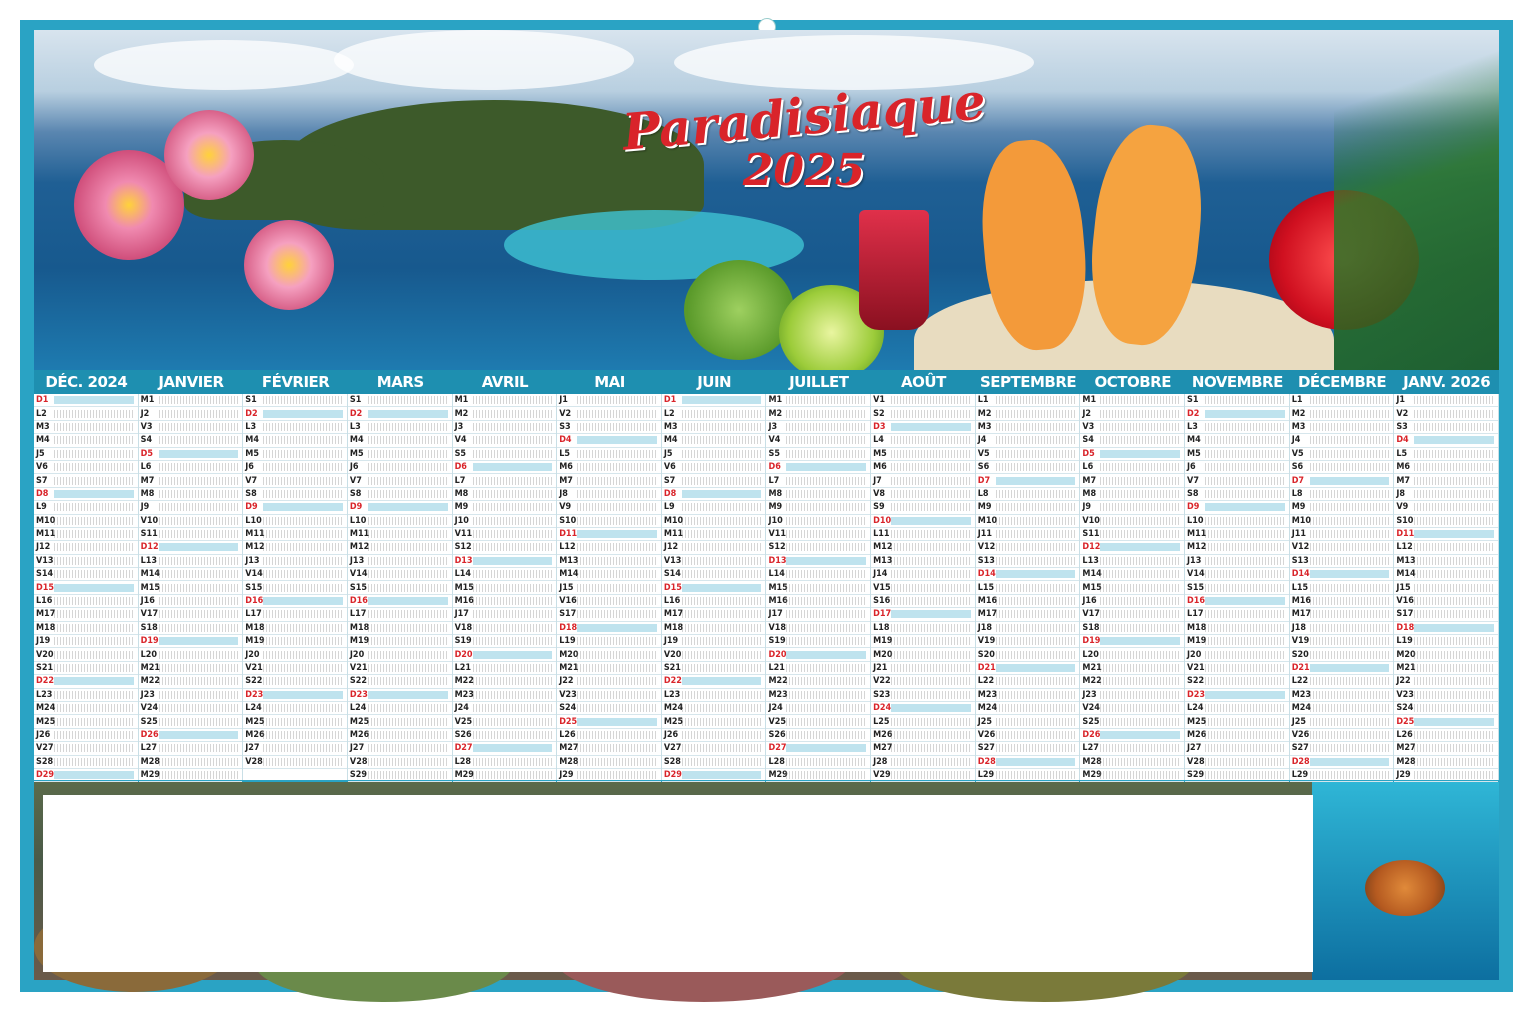 This screenshot has height=1010, width=1533. I want to click on day-label: V19, so click(1300, 641).